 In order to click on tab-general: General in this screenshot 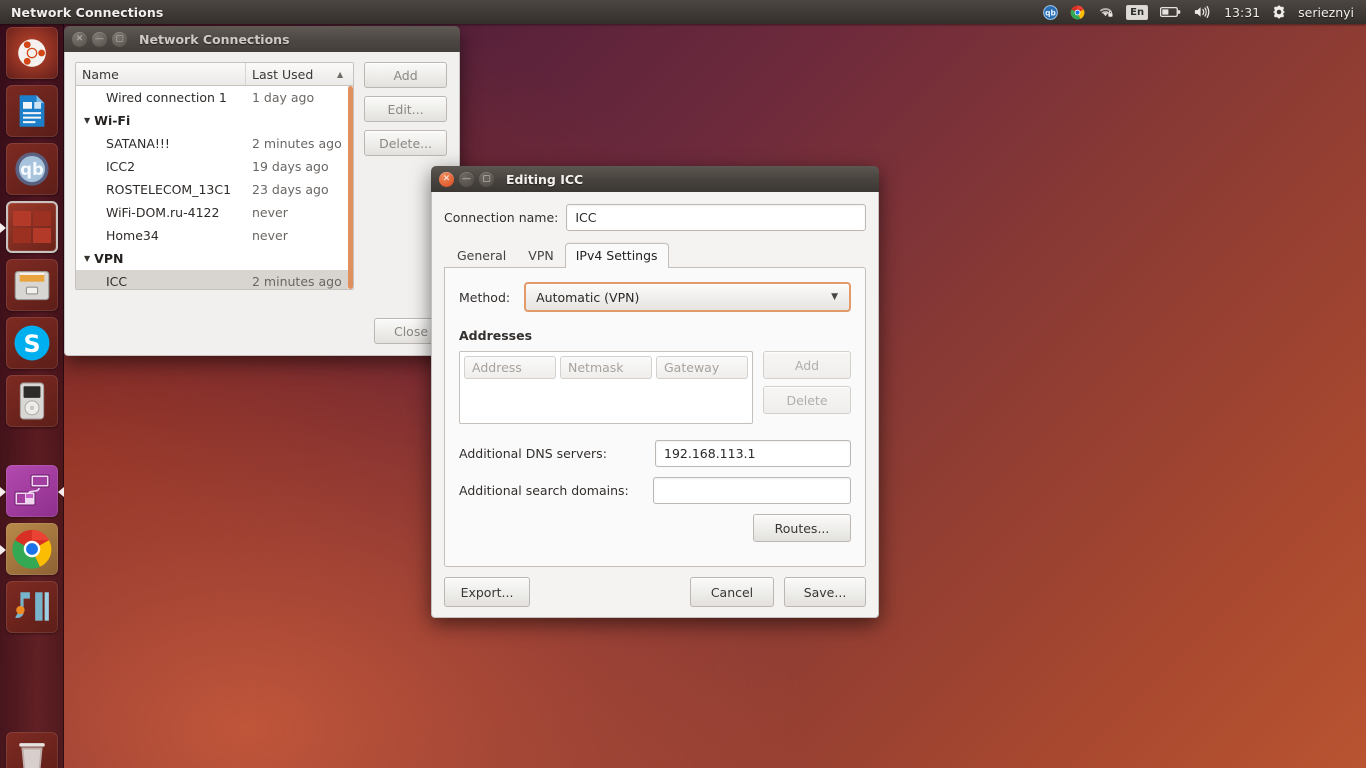, I will do `click(481, 255)`.